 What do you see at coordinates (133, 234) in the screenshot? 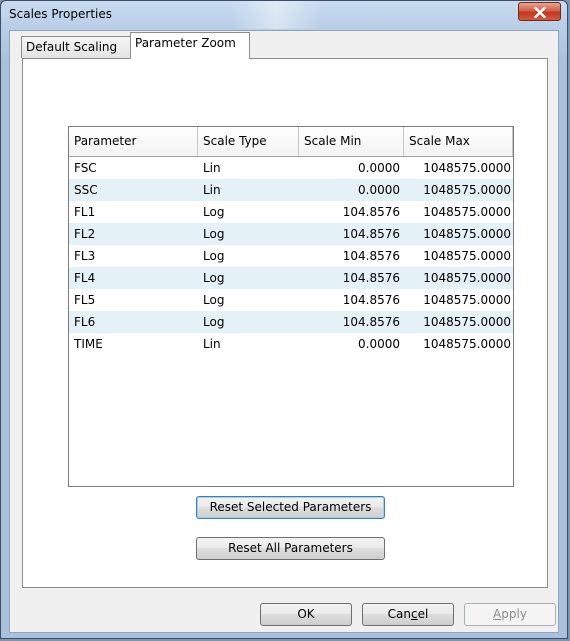
I see `parameter-cell: FL2` at bounding box center [133, 234].